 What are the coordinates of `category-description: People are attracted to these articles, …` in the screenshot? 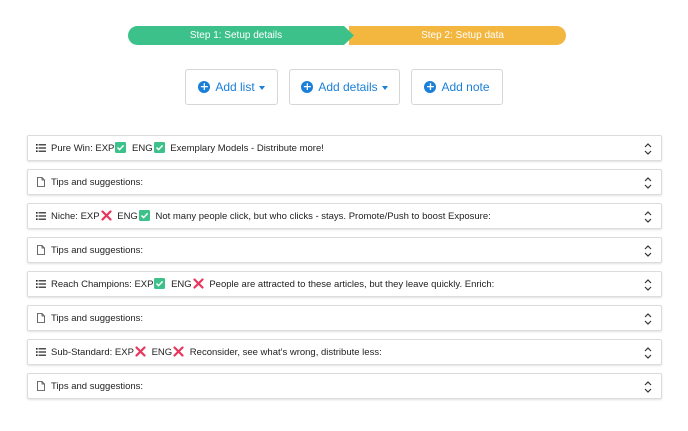 It's located at (352, 284).